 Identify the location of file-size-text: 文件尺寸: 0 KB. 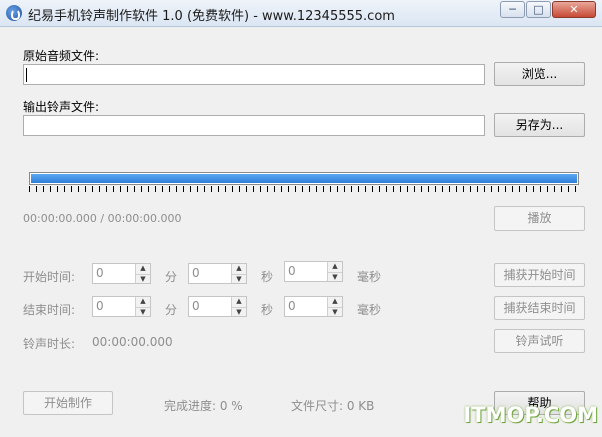
(333, 406).